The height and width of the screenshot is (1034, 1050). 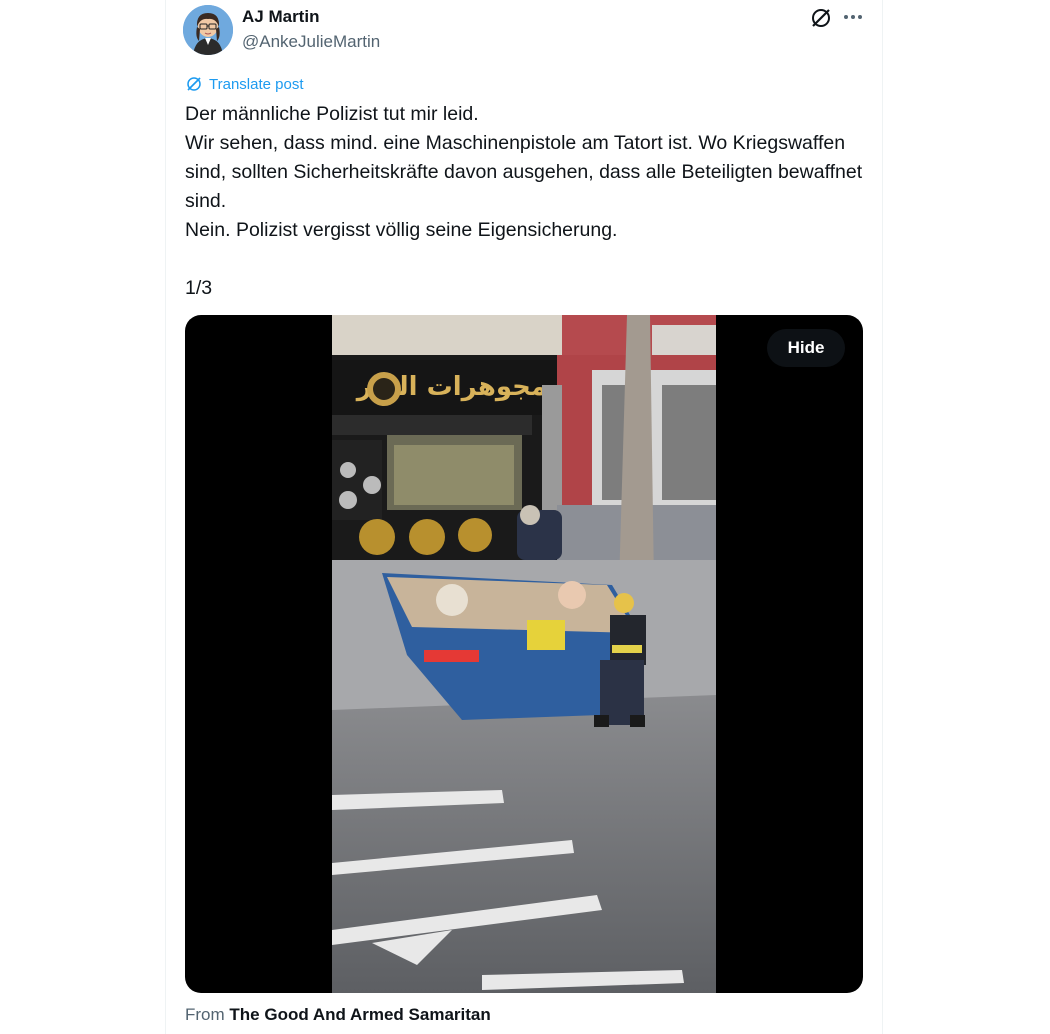 What do you see at coordinates (311, 42) in the screenshot?
I see `author-handle: @AnkeJulieMartin` at bounding box center [311, 42].